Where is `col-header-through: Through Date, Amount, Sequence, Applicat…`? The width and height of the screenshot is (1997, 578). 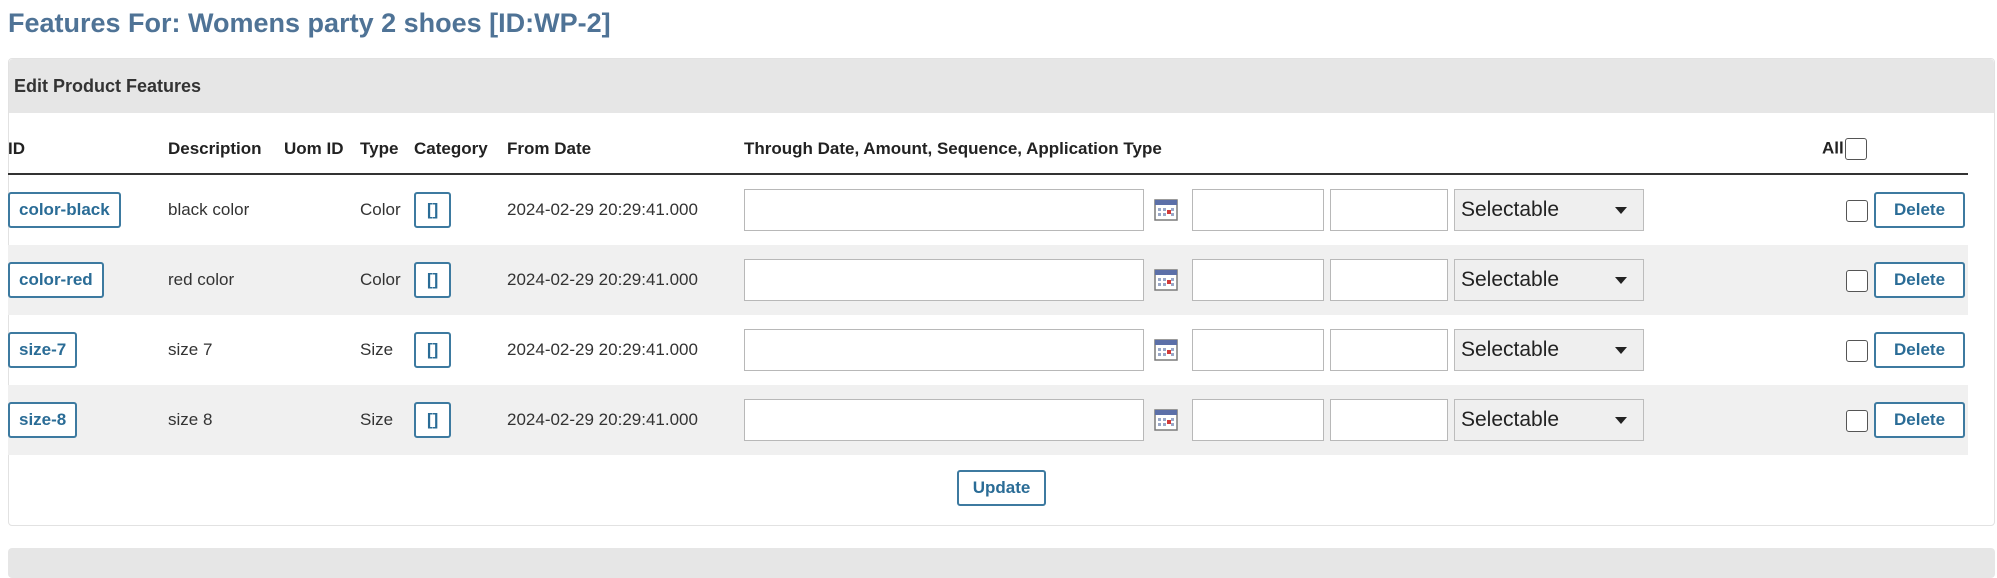
col-header-through: Through Date, Amount, Sequence, Applicat… is located at coordinates (1274, 150).